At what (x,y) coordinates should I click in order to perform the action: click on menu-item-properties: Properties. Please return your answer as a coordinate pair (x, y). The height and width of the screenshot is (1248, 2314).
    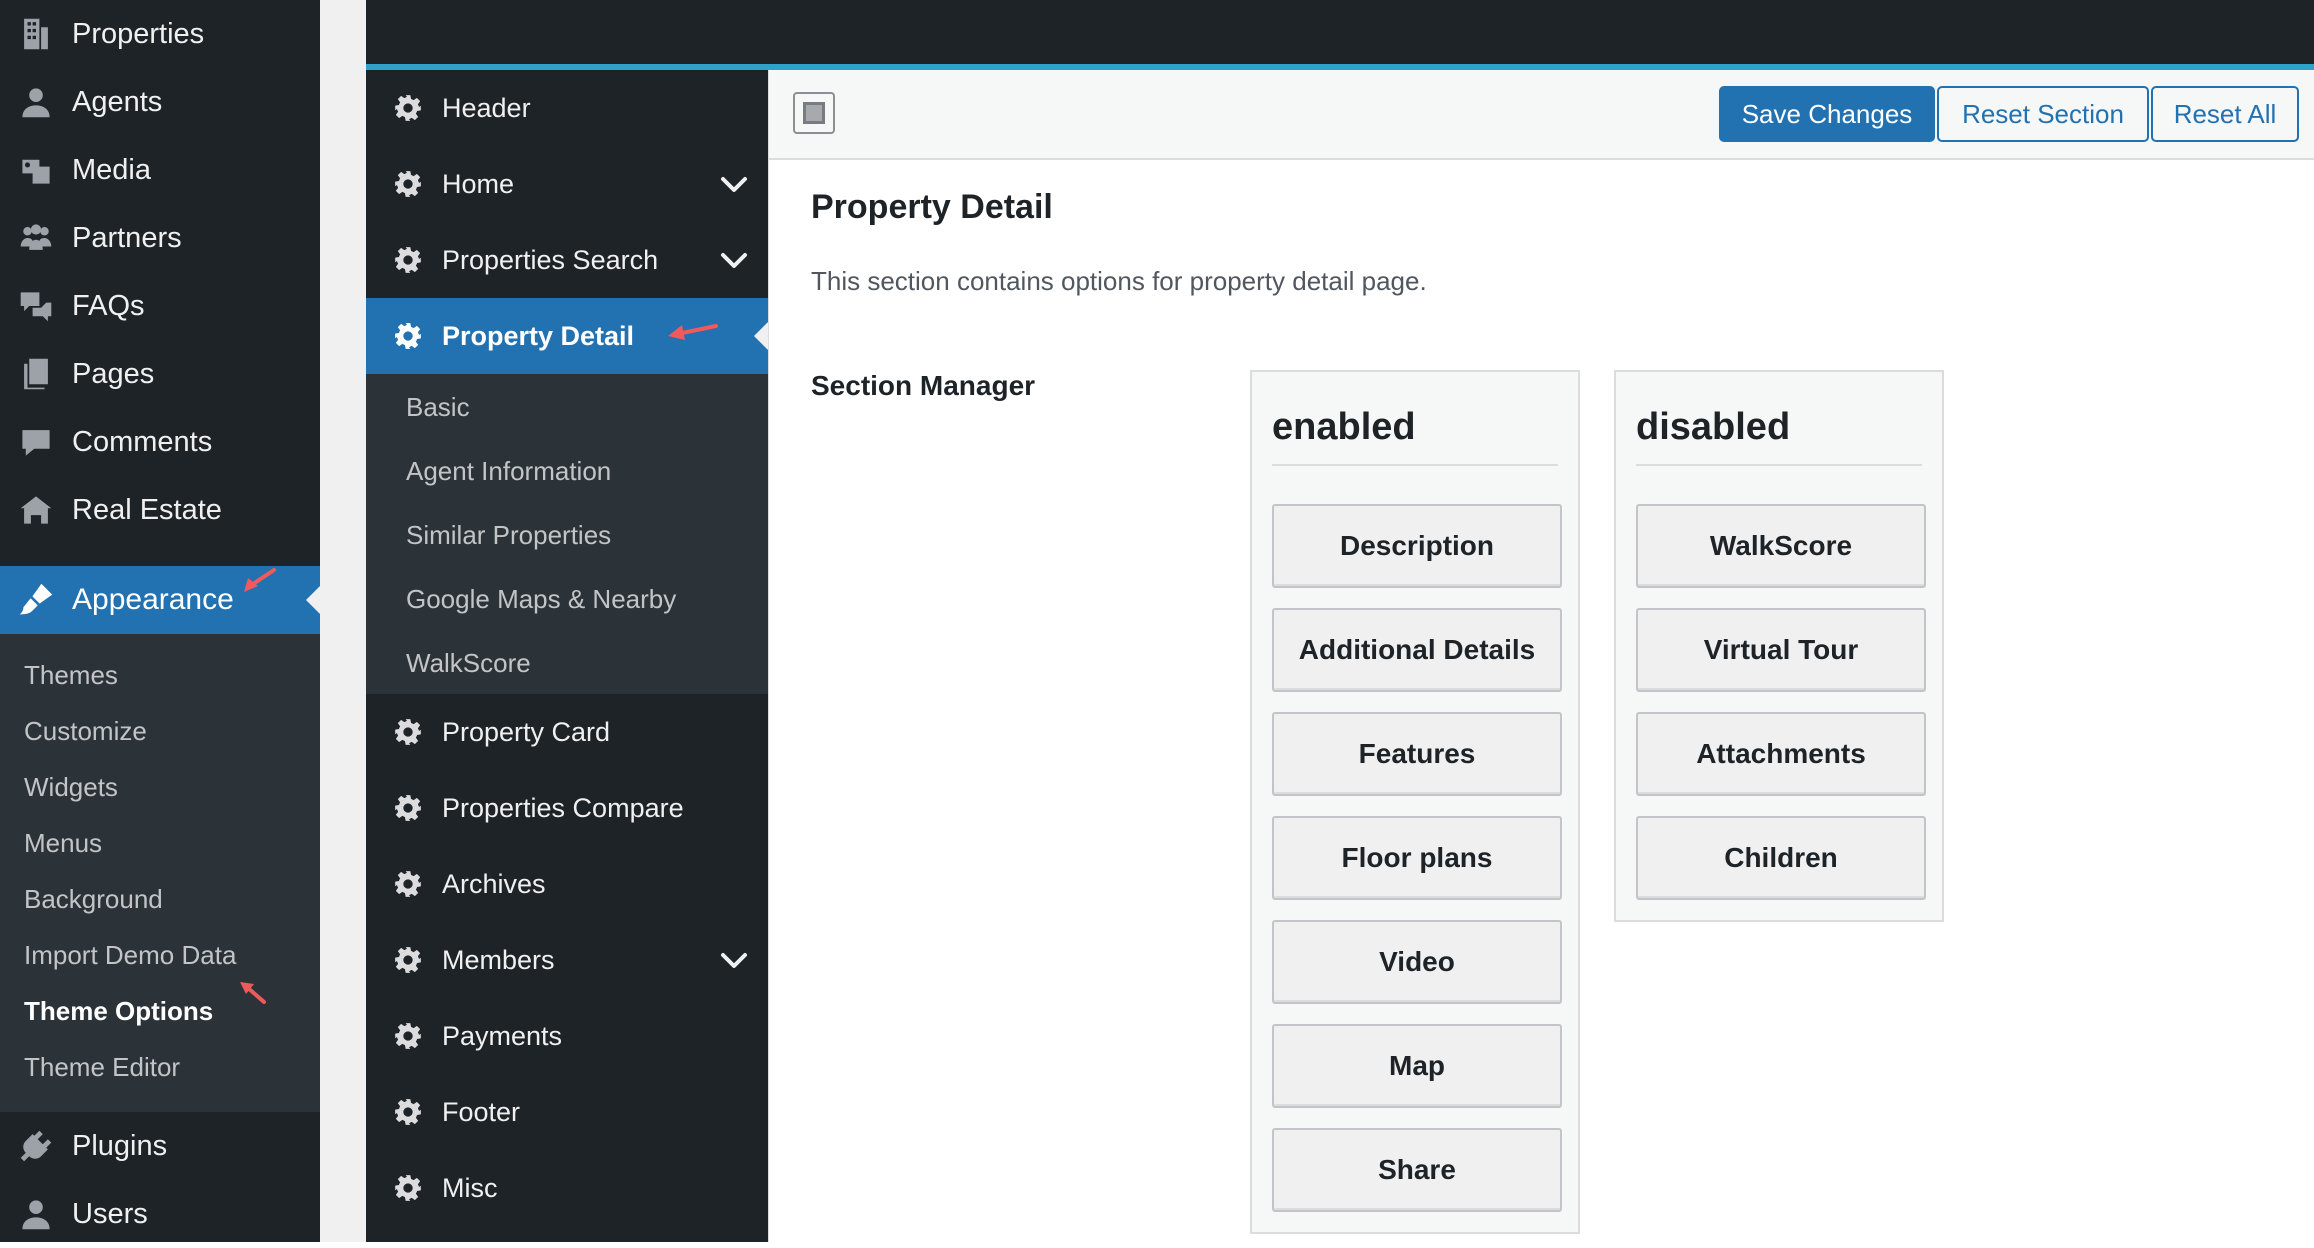
    Looking at the image, I should click on (160, 34).